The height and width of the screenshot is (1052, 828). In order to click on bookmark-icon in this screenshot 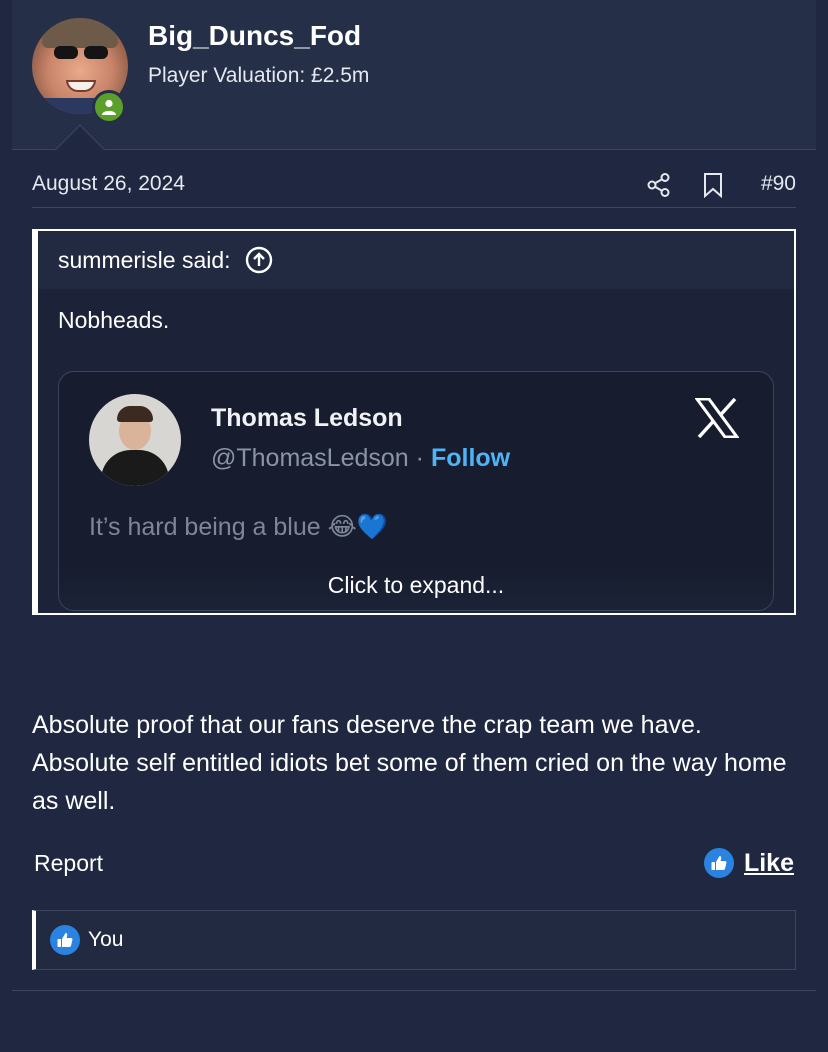, I will do `click(713, 187)`.